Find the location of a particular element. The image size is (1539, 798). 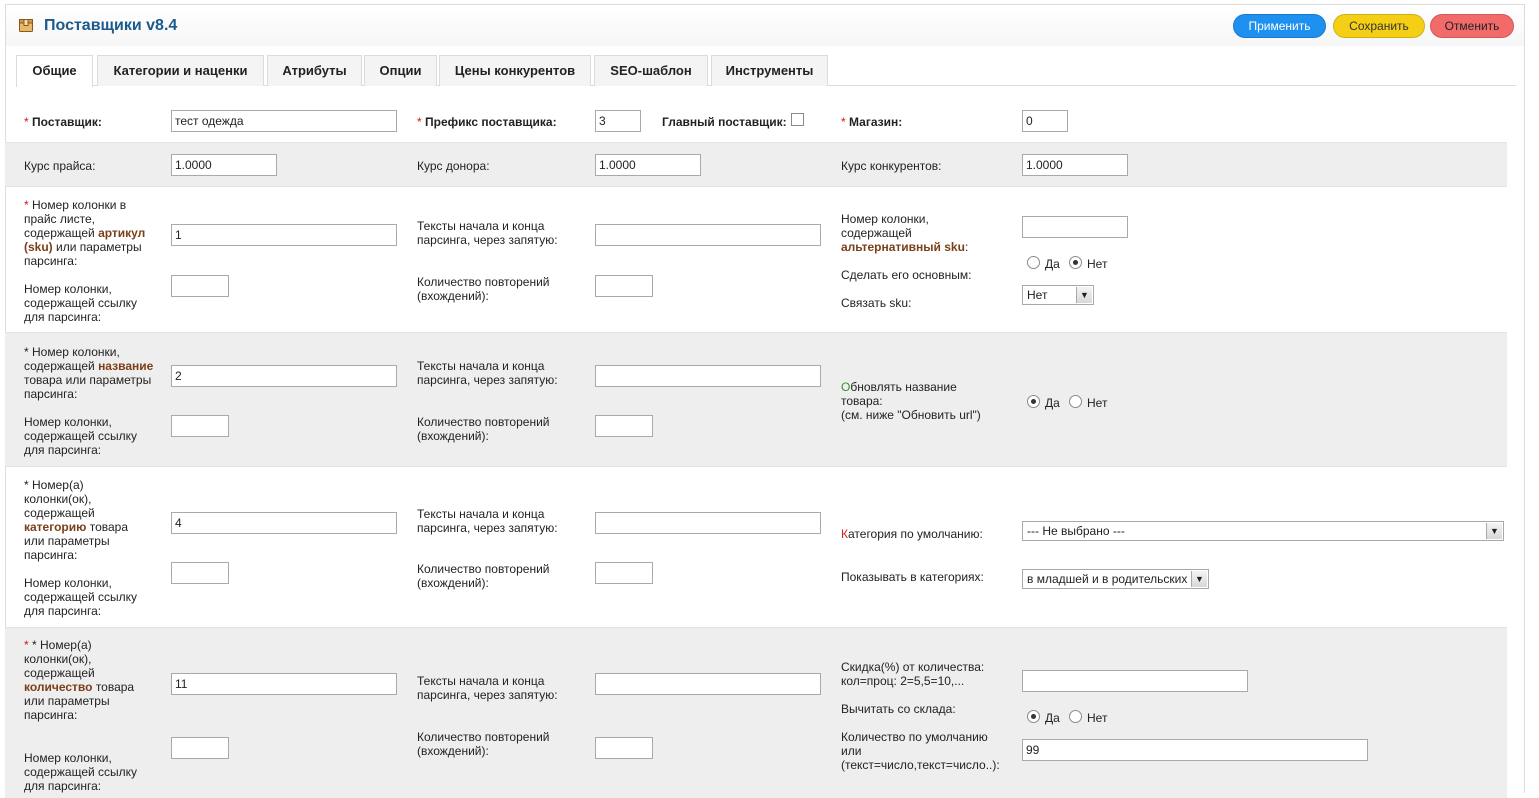

make-main-sku-no-radio is located at coordinates (1075, 262).